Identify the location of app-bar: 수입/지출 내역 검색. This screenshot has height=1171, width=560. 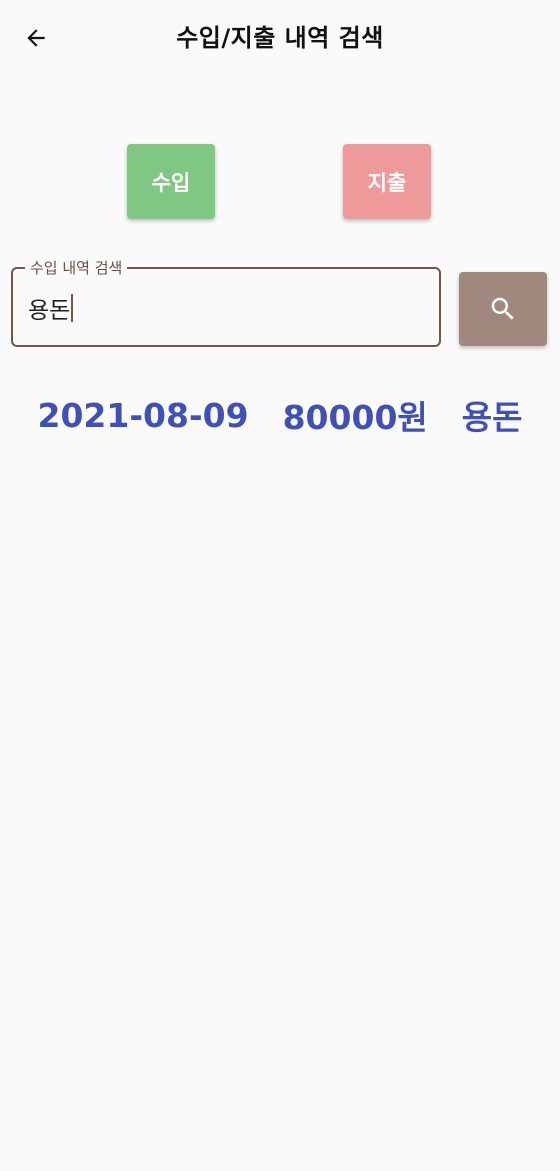
(280, 38).